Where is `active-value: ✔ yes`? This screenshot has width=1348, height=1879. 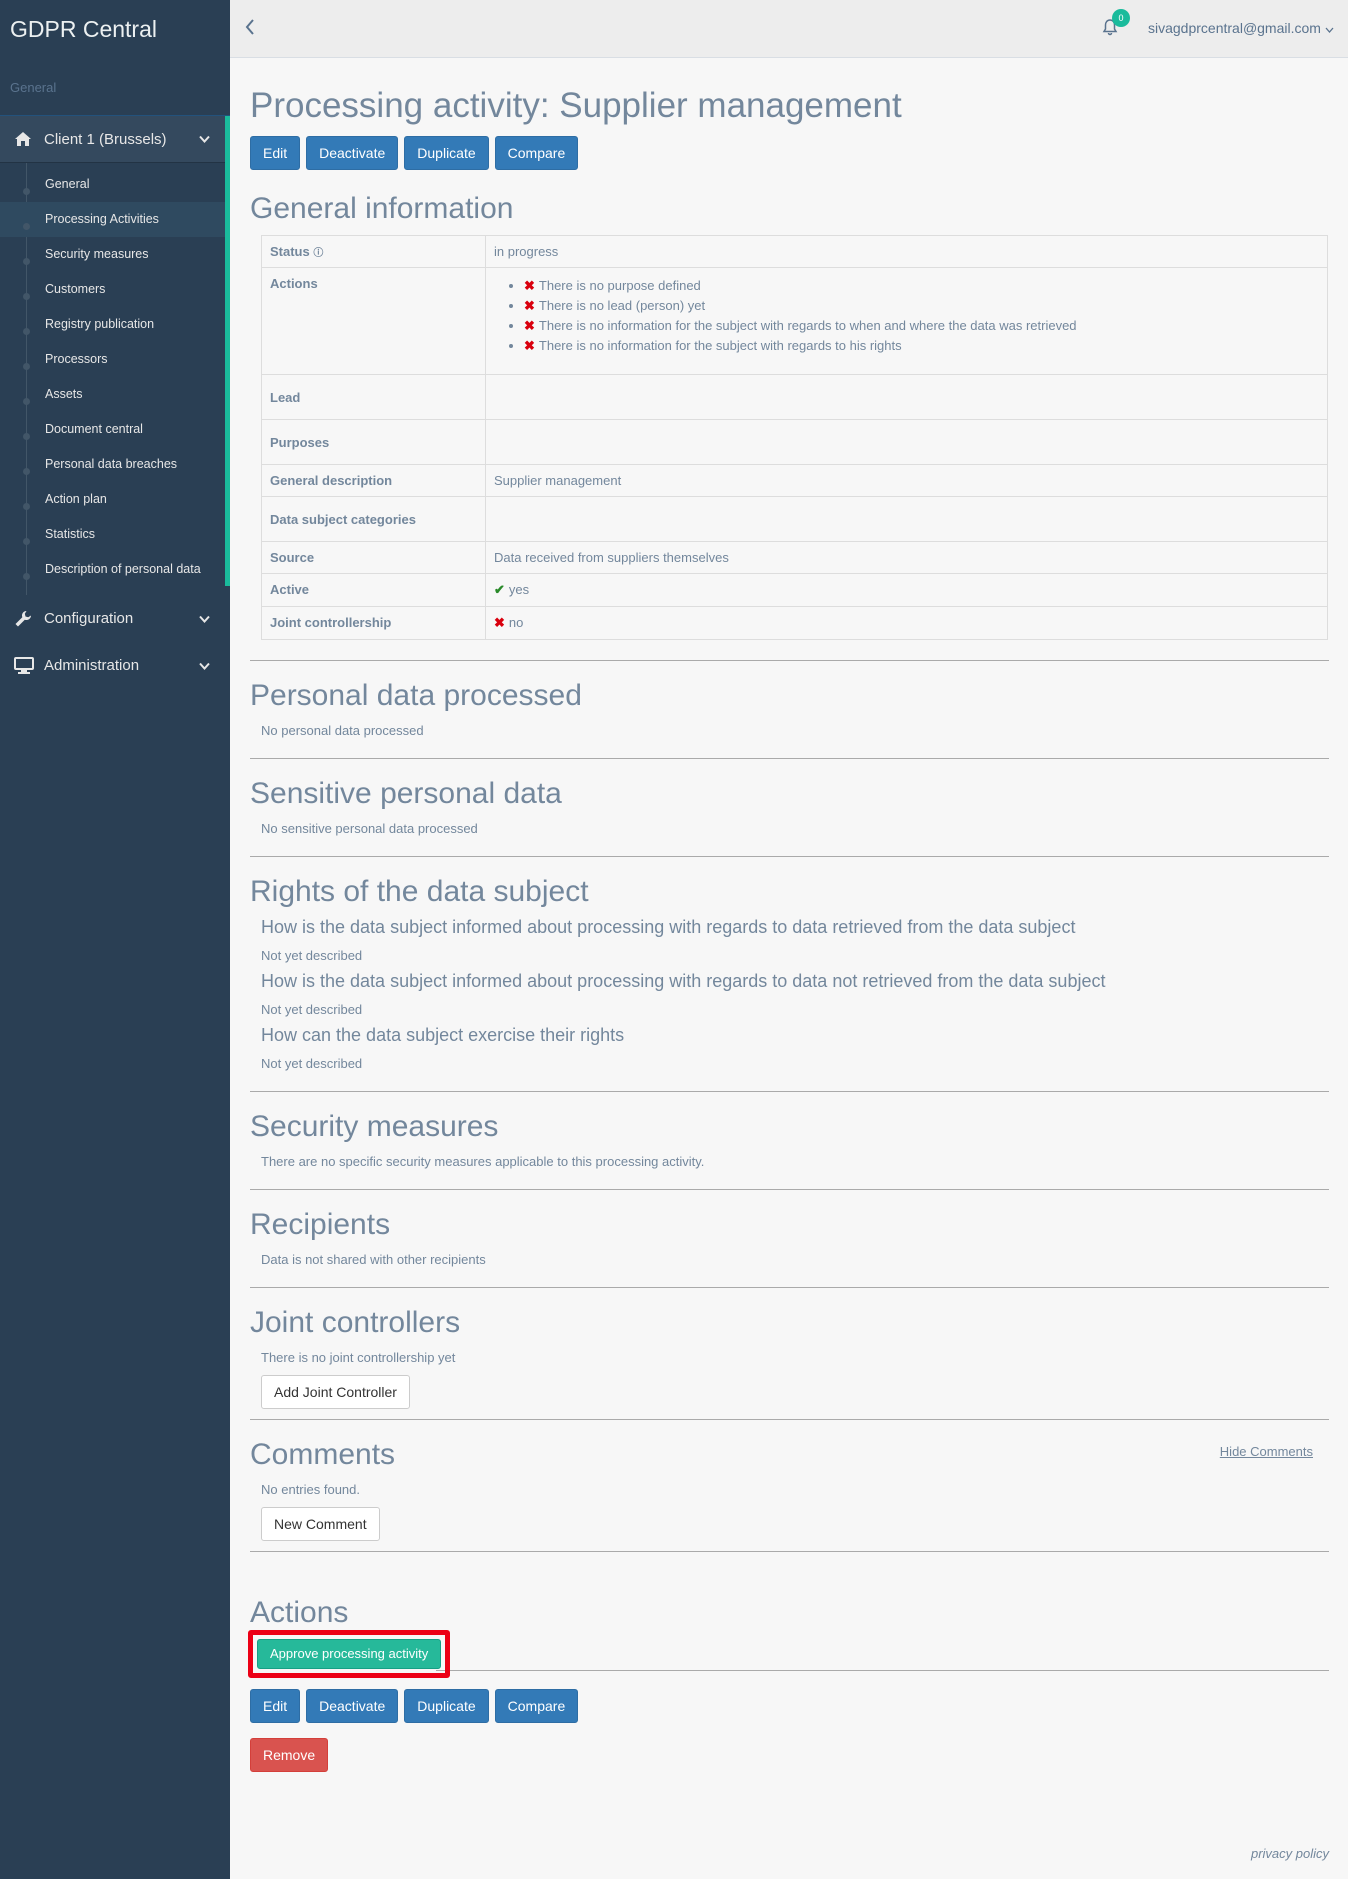
active-value: ✔ yes is located at coordinates (906, 590).